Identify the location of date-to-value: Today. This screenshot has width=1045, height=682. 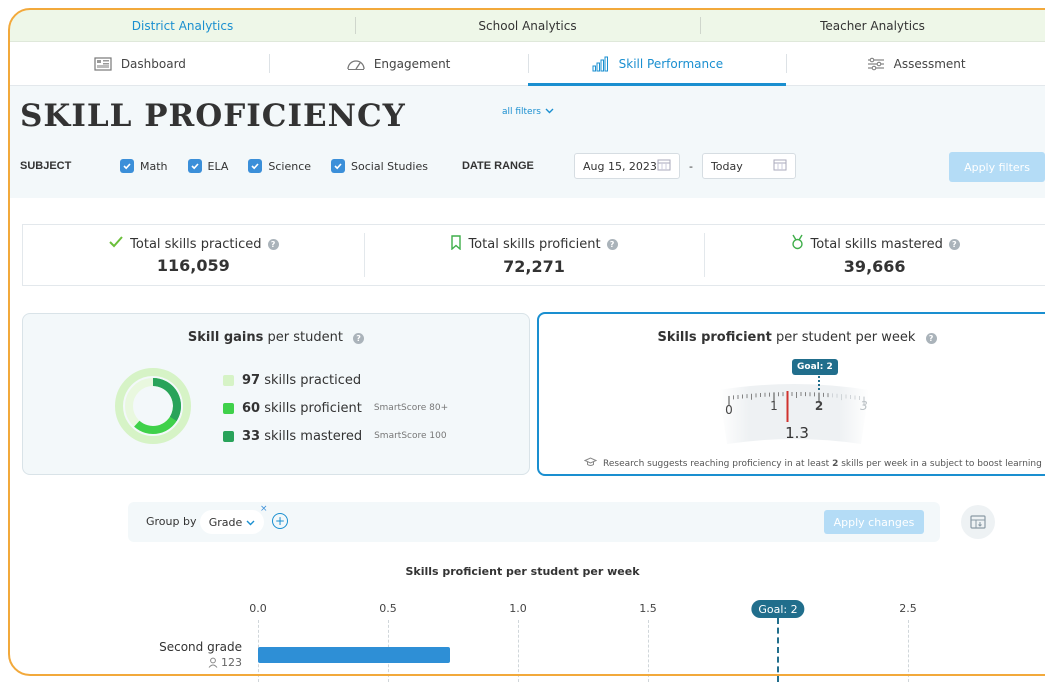
(726, 166).